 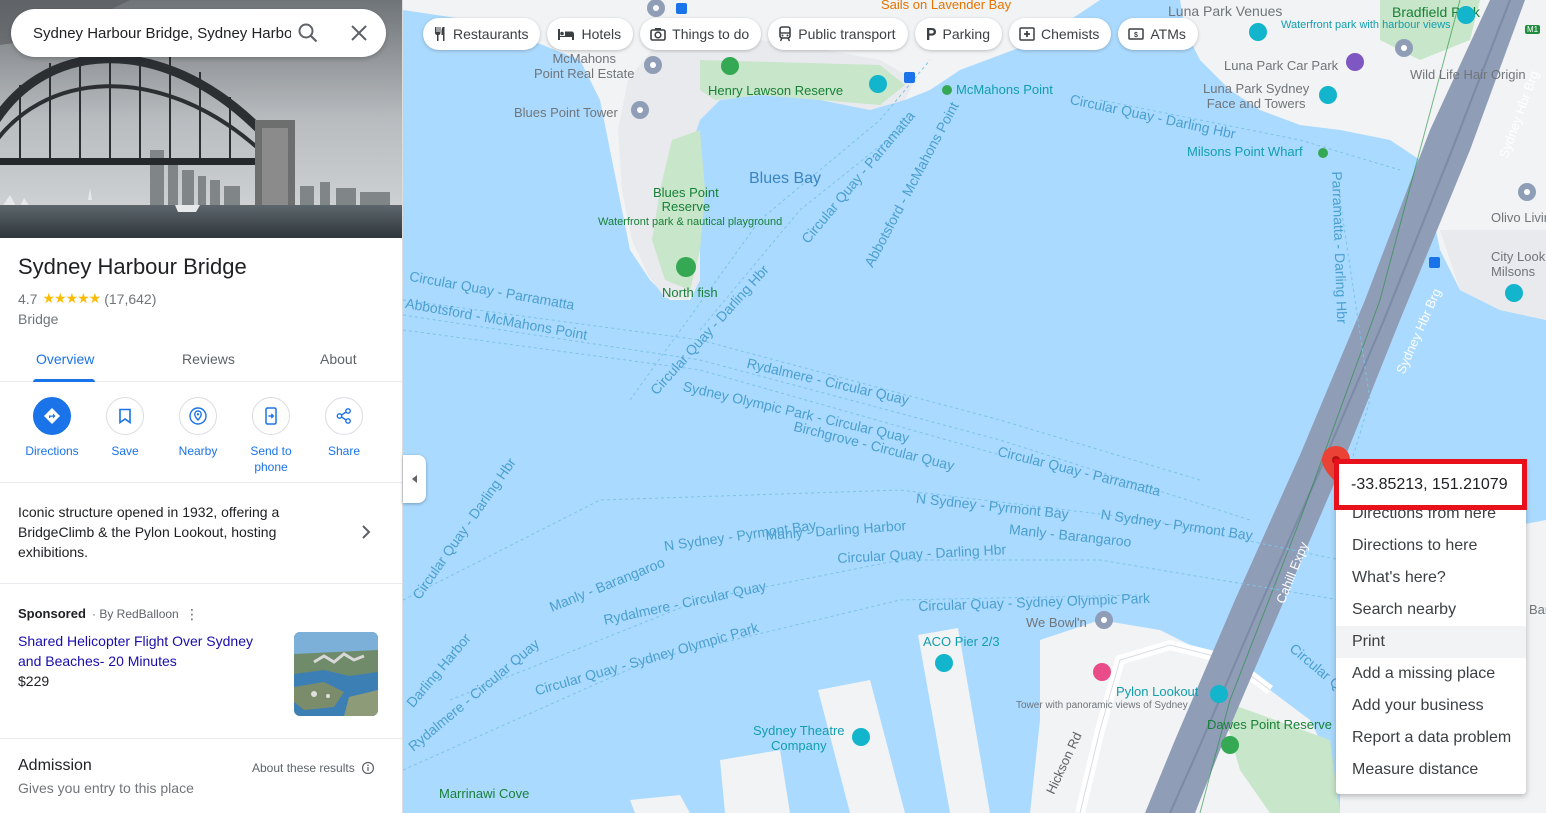 I want to click on label-marrinawi: Marrinawi Cove, so click(x=484, y=793).